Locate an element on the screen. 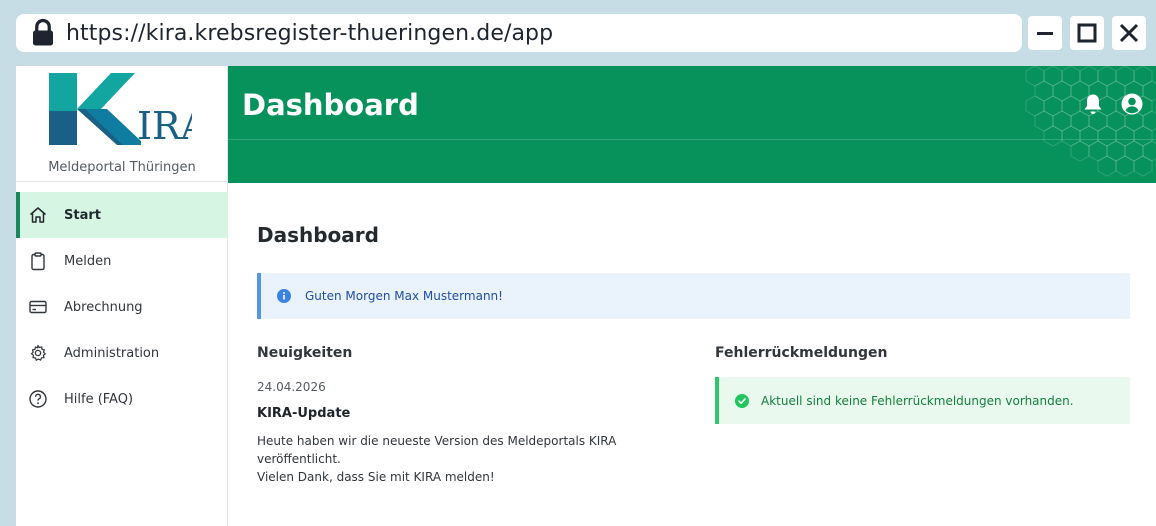 Image resolution: width=1156 pixels, height=526 pixels. minimize-button is located at coordinates (1045, 33).